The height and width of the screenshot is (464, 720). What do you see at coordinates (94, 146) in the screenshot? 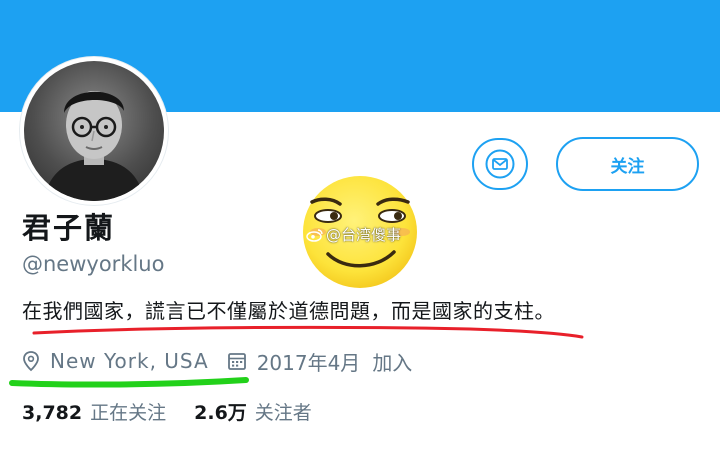
I see `portrait-graphic` at bounding box center [94, 146].